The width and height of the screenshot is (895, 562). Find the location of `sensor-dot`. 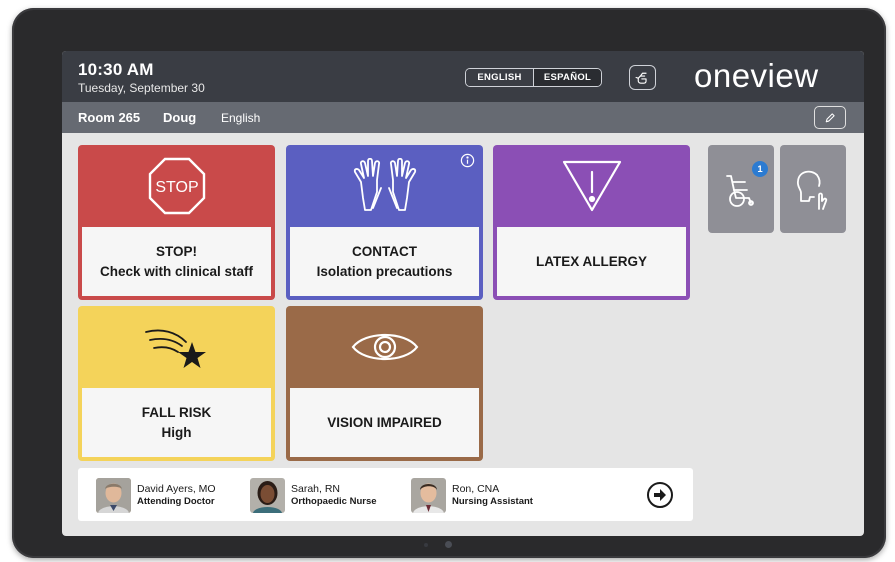

sensor-dot is located at coordinates (426, 545).